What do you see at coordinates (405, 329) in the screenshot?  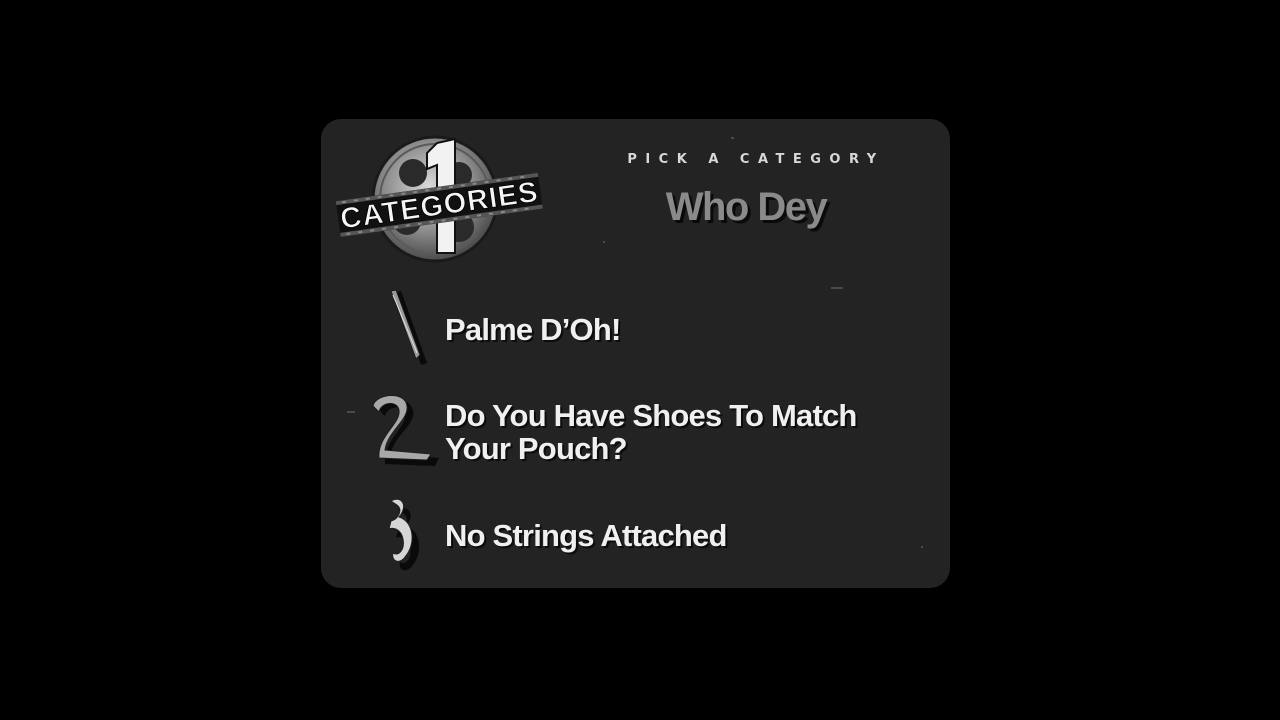 I see `numeral-1-icon` at bounding box center [405, 329].